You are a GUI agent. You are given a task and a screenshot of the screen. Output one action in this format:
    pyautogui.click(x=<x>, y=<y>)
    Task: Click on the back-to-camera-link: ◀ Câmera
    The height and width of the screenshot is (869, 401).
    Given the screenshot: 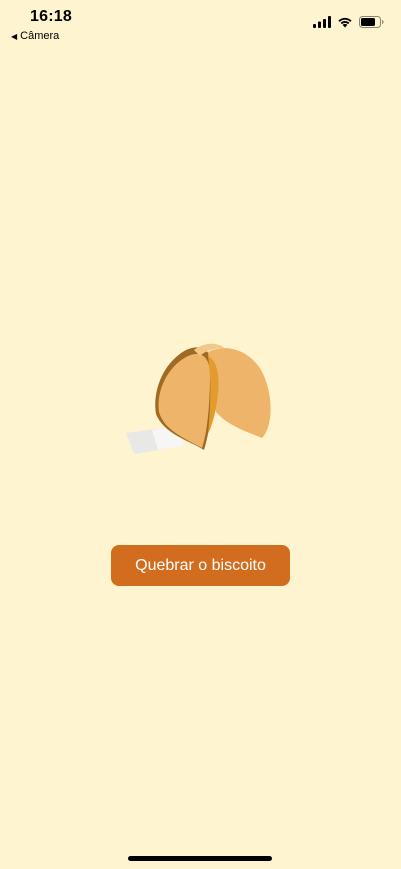 What is the action you would take?
    pyautogui.click(x=35, y=36)
    